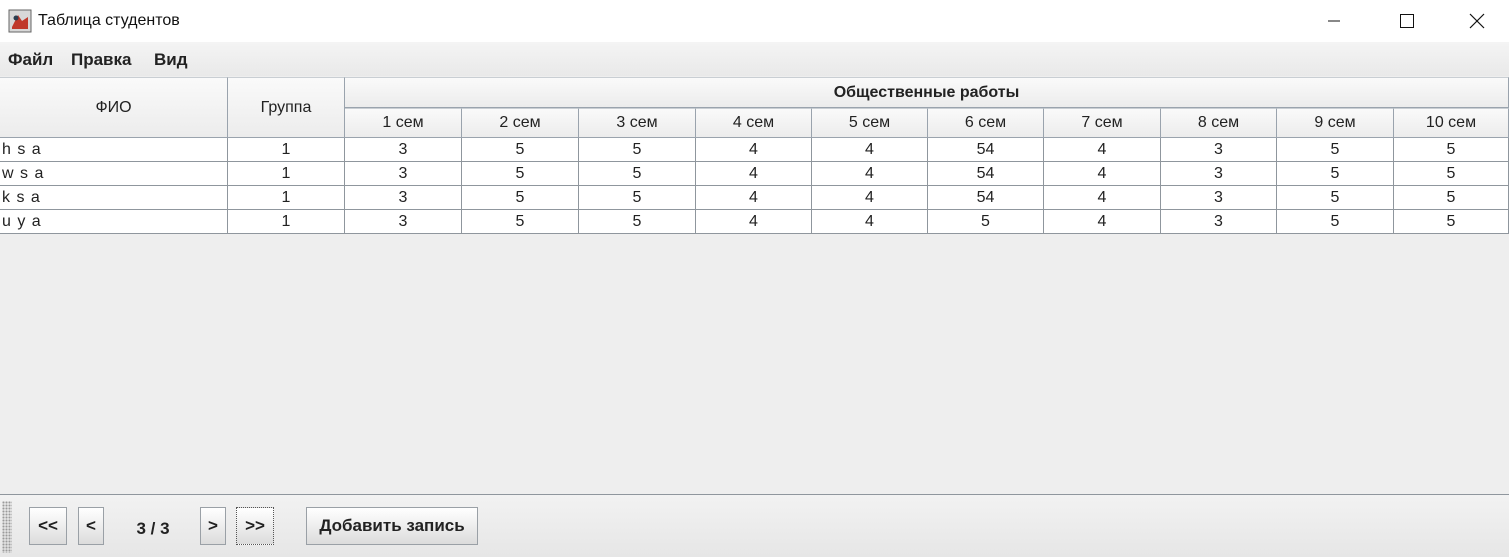  Describe the element at coordinates (114, 150) in the screenshot. I see `cell-name: h s a` at that location.